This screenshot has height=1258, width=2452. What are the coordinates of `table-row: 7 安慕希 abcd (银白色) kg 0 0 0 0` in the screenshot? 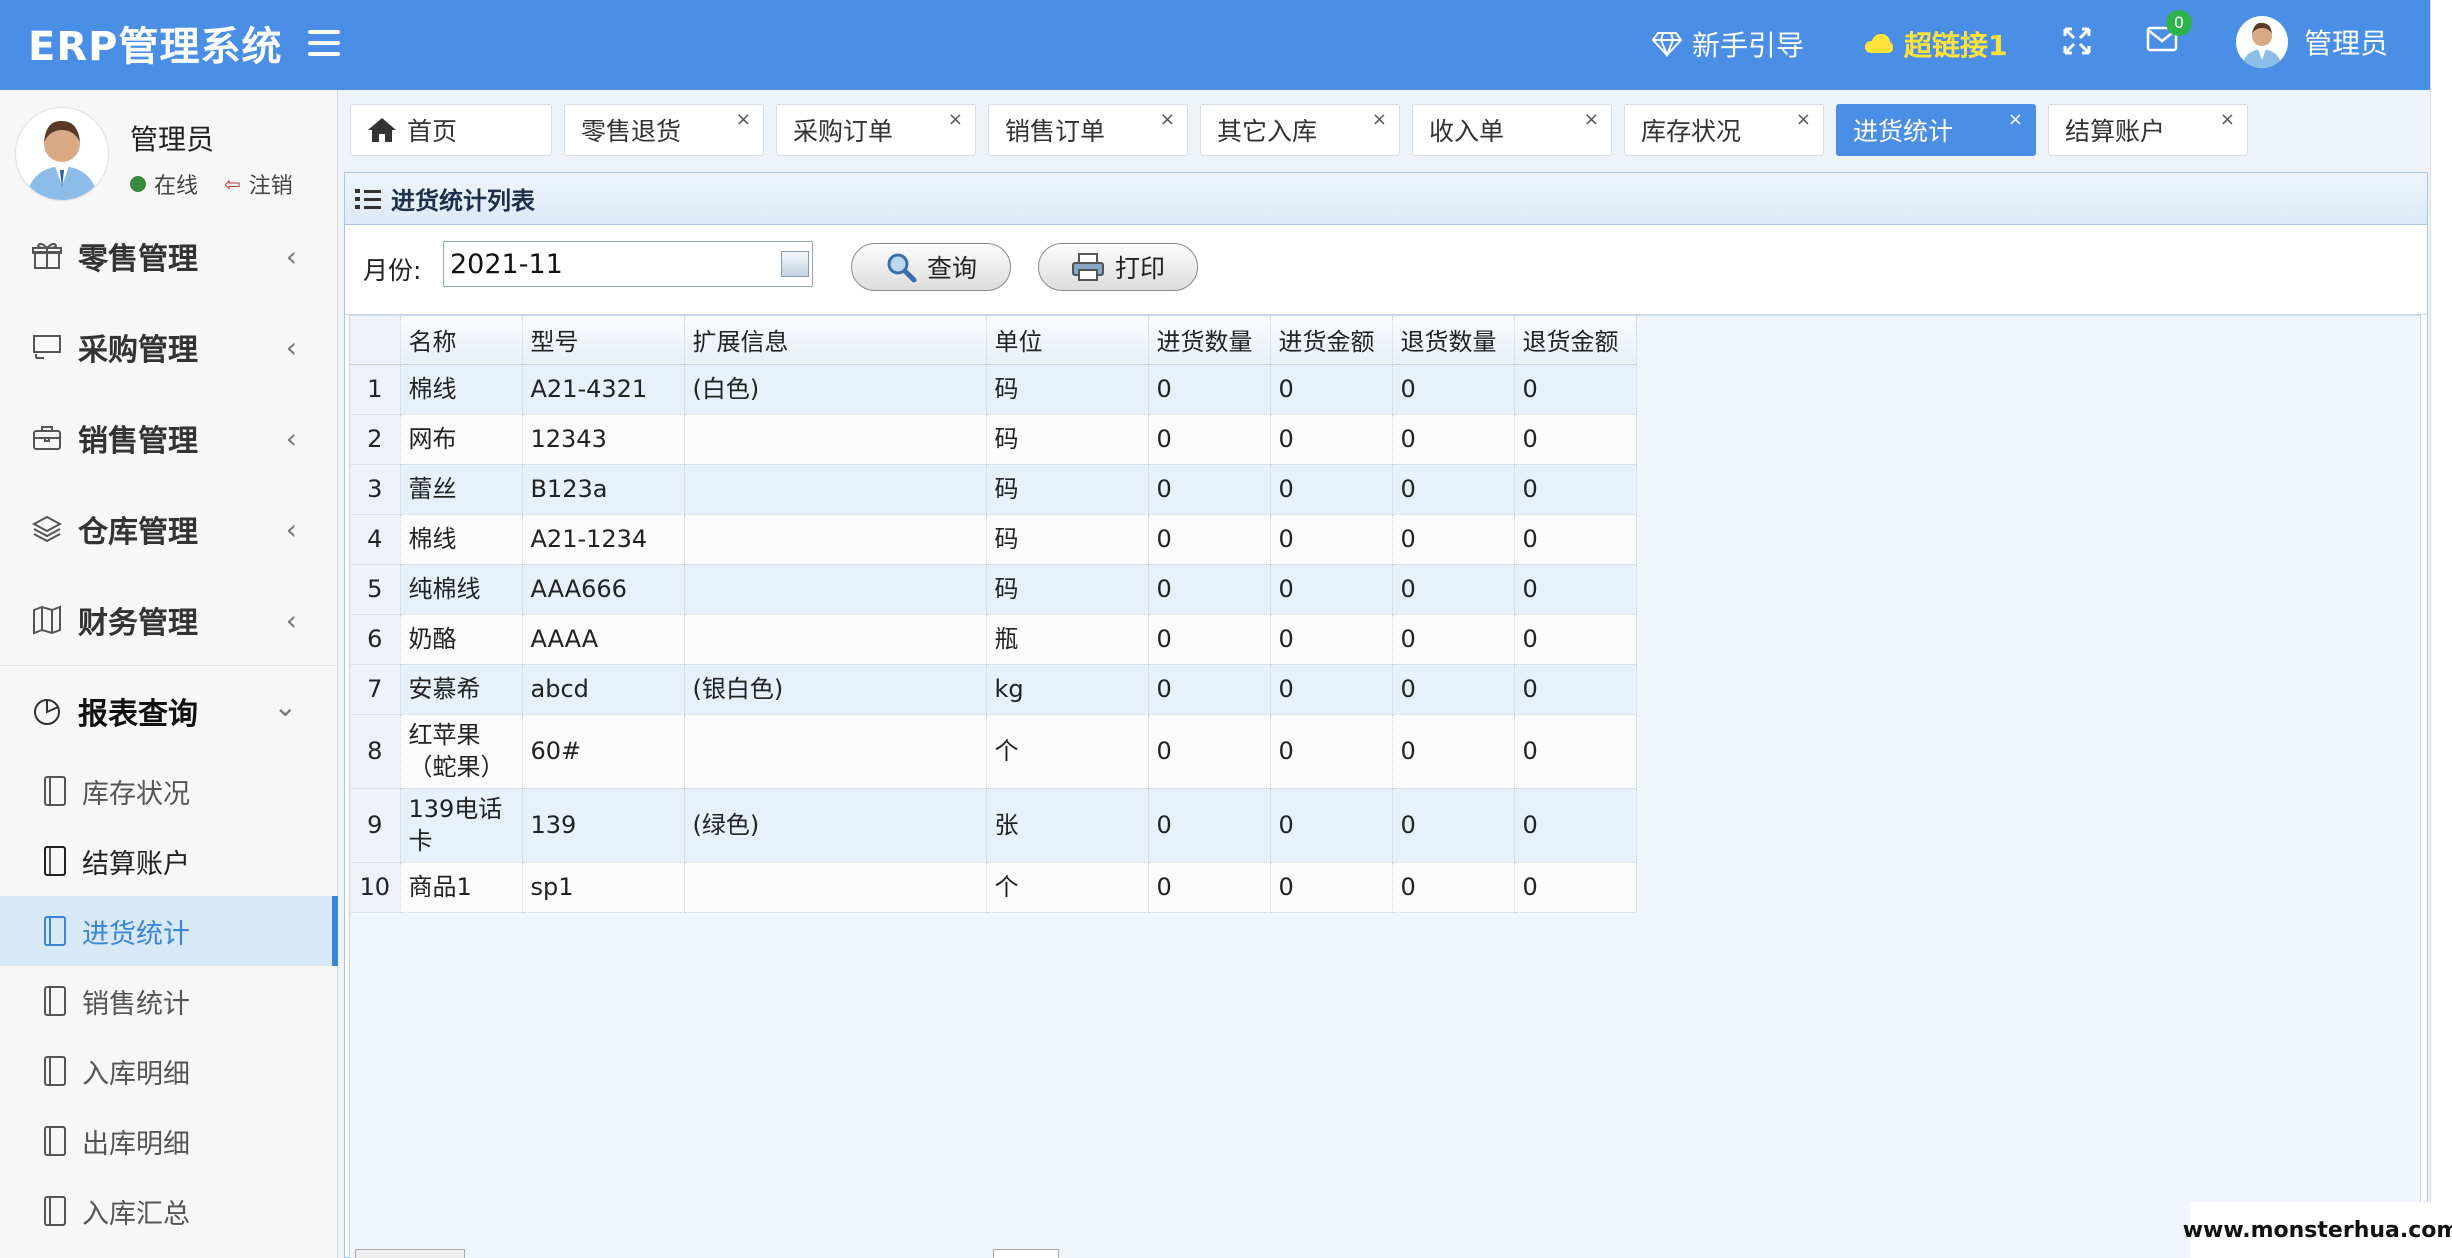 It's located at (993, 689).